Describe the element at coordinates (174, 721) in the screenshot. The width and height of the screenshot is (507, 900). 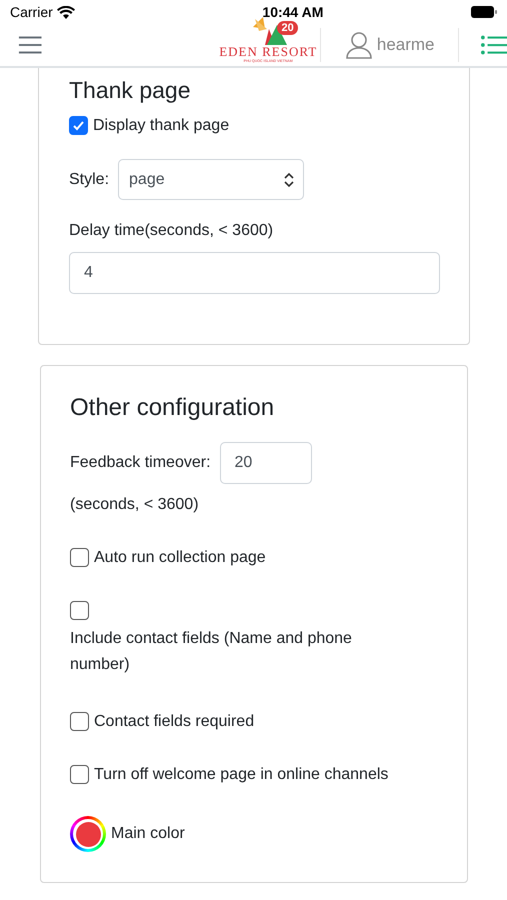
I see `checkbox-label: Contact fields required` at that location.